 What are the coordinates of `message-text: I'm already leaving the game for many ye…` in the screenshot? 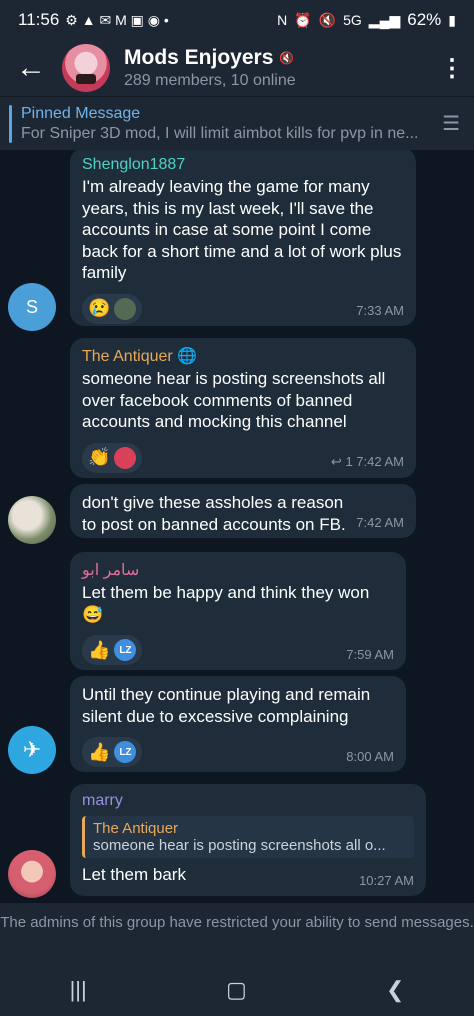 It's located at (242, 229).